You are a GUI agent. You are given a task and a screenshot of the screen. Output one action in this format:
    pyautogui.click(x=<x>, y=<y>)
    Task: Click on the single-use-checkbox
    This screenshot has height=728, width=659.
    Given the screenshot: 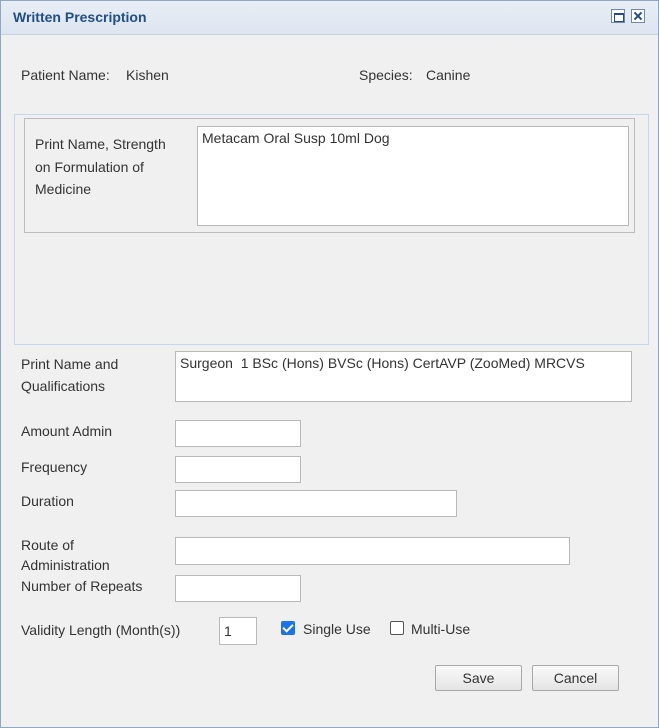 What is the action you would take?
    pyautogui.click(x=288, y=628)
    